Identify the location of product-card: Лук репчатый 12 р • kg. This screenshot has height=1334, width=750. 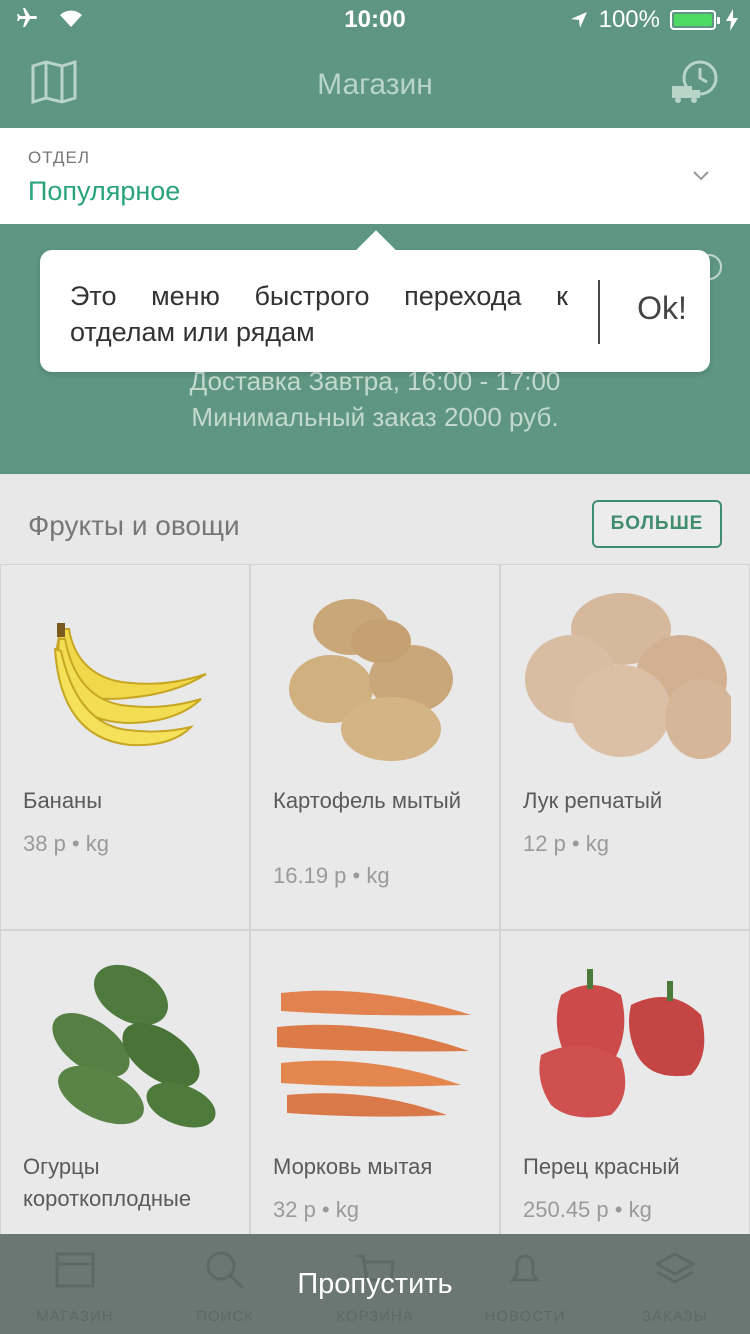
(625, 747).